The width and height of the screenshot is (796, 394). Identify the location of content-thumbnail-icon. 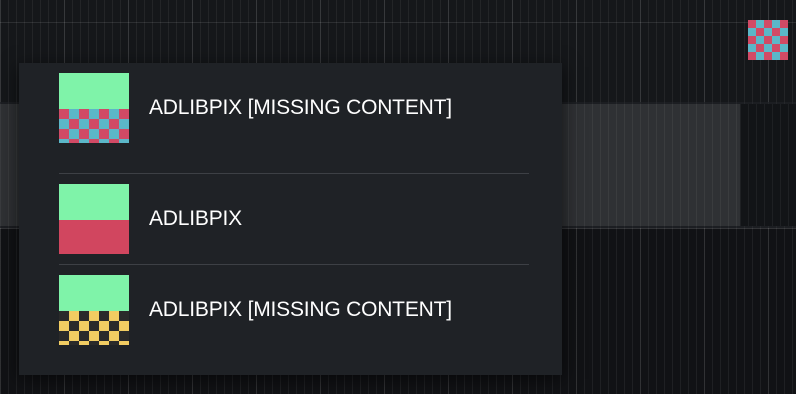
(94, 219).